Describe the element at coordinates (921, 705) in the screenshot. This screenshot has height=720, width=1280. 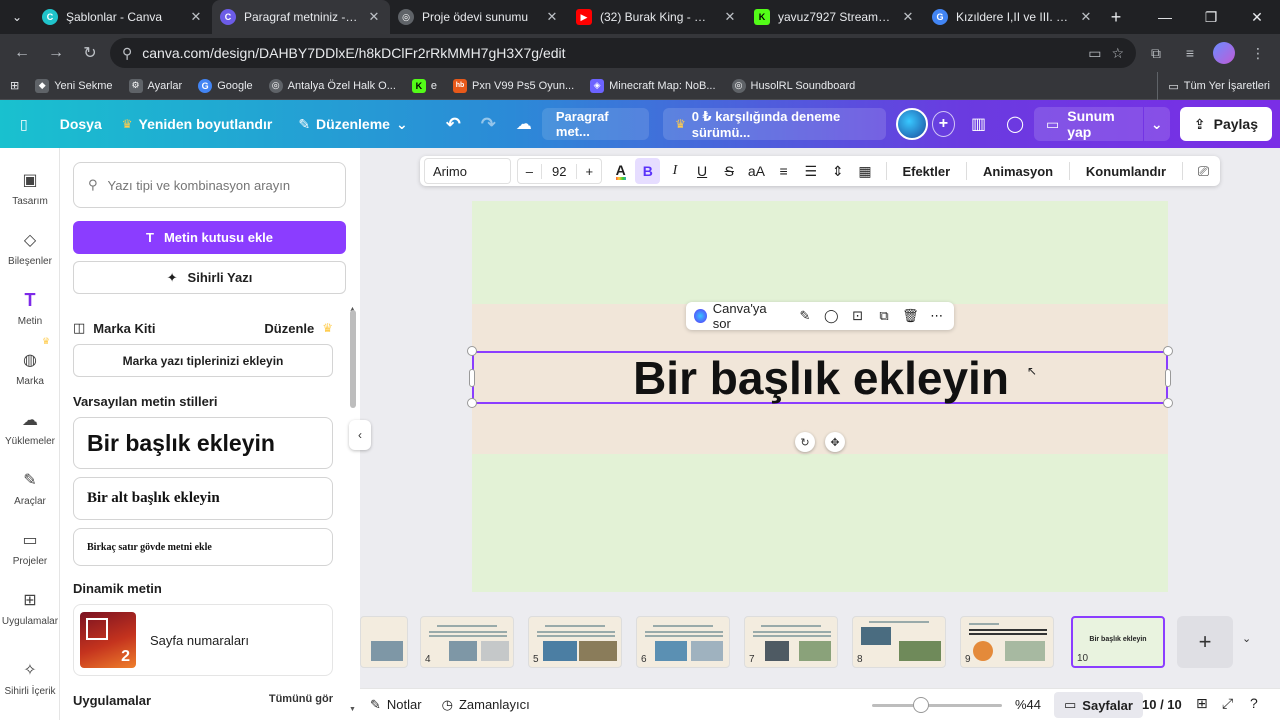
I see `zoom-slider-handle` at that location.